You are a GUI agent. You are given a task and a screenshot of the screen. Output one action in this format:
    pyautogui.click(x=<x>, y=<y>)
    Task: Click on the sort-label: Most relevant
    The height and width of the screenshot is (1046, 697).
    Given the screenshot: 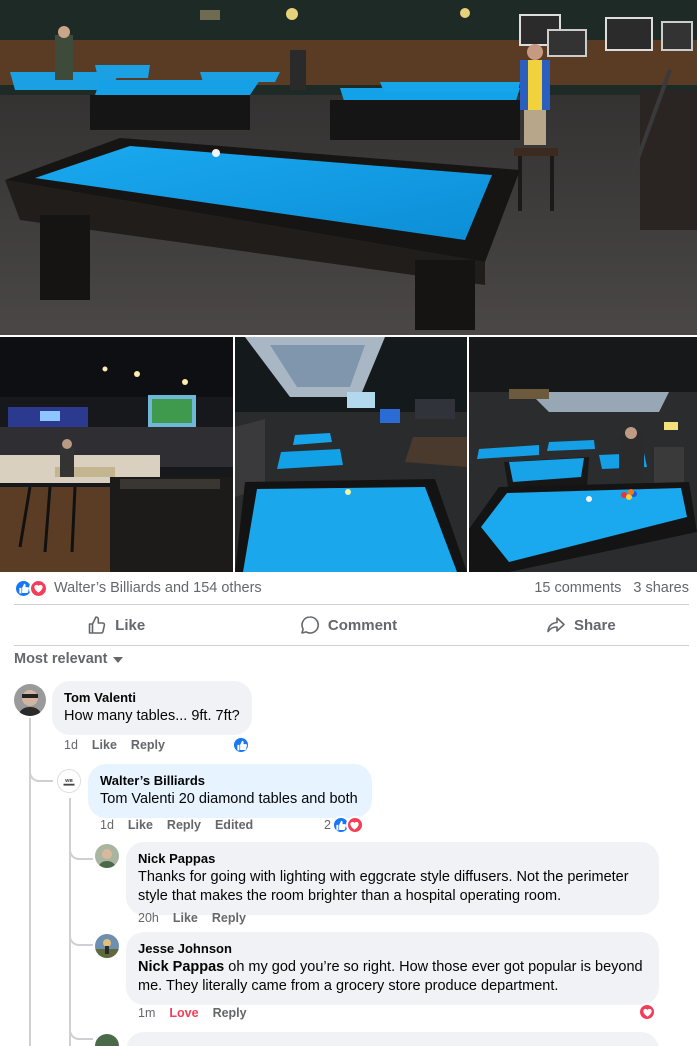 What is the action you would take?
    pyautogui.click(x=61, y=659)
    